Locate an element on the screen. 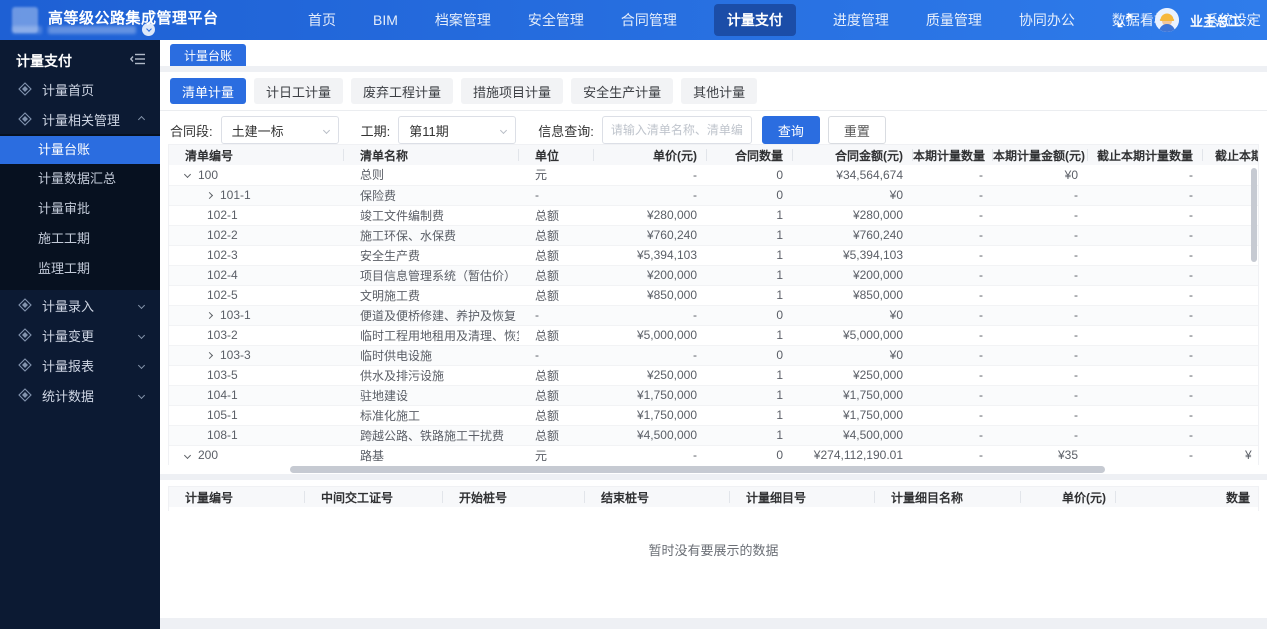  vertical-scrollbar is located at coordinates (1254, 215).